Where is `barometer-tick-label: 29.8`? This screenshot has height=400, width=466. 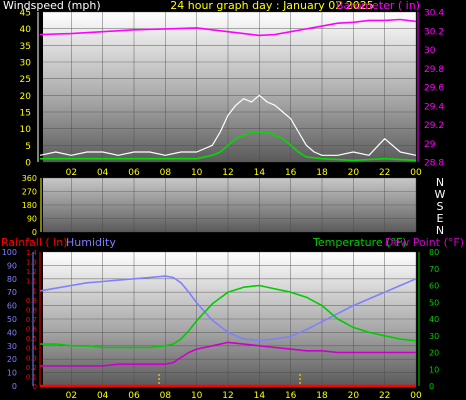 barometer-tick-label: 29.8 is located at coordinates (434, 70).